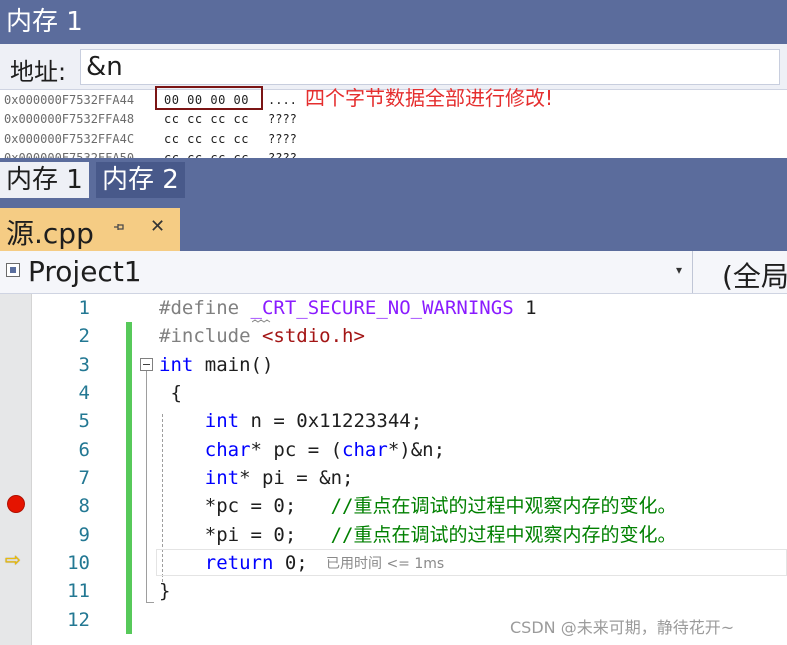 The width and height of the screenshot is (787, 645). I want to click on change-indicator-bar, so click(129, 478).